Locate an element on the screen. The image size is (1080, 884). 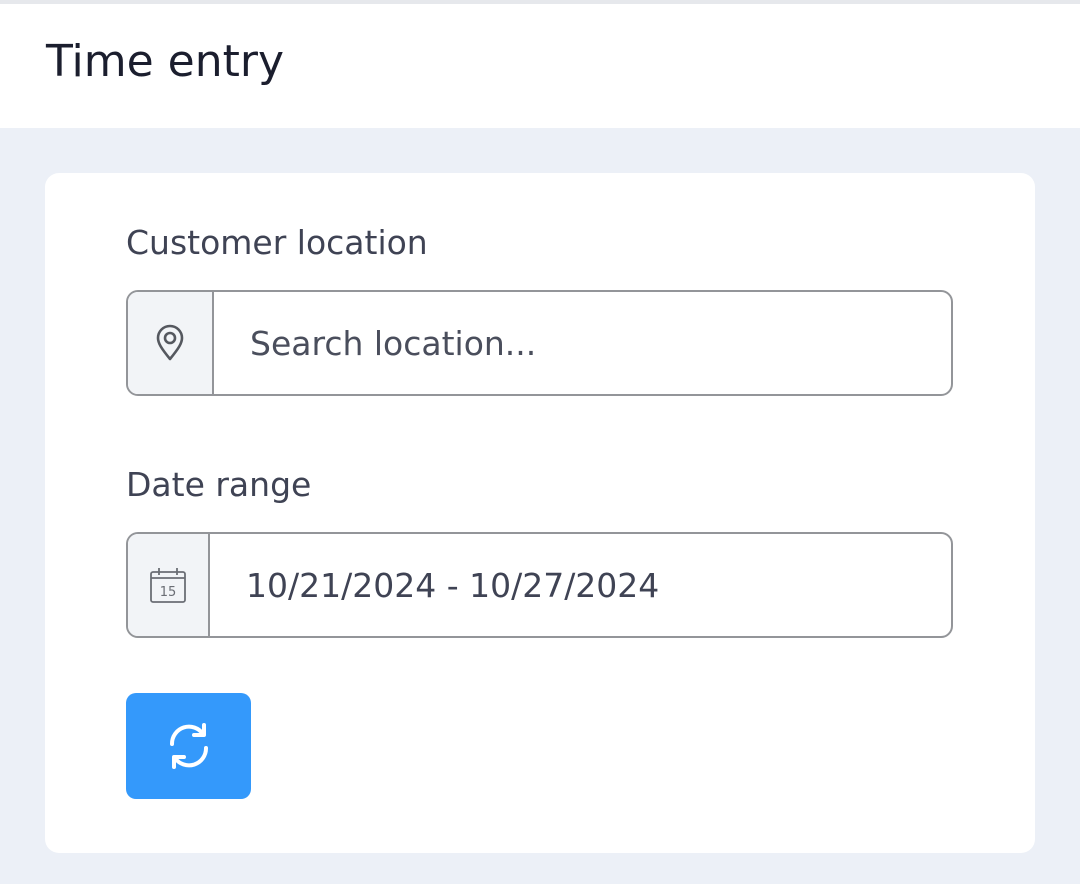
location-addon is located at coordinates (171, 343).